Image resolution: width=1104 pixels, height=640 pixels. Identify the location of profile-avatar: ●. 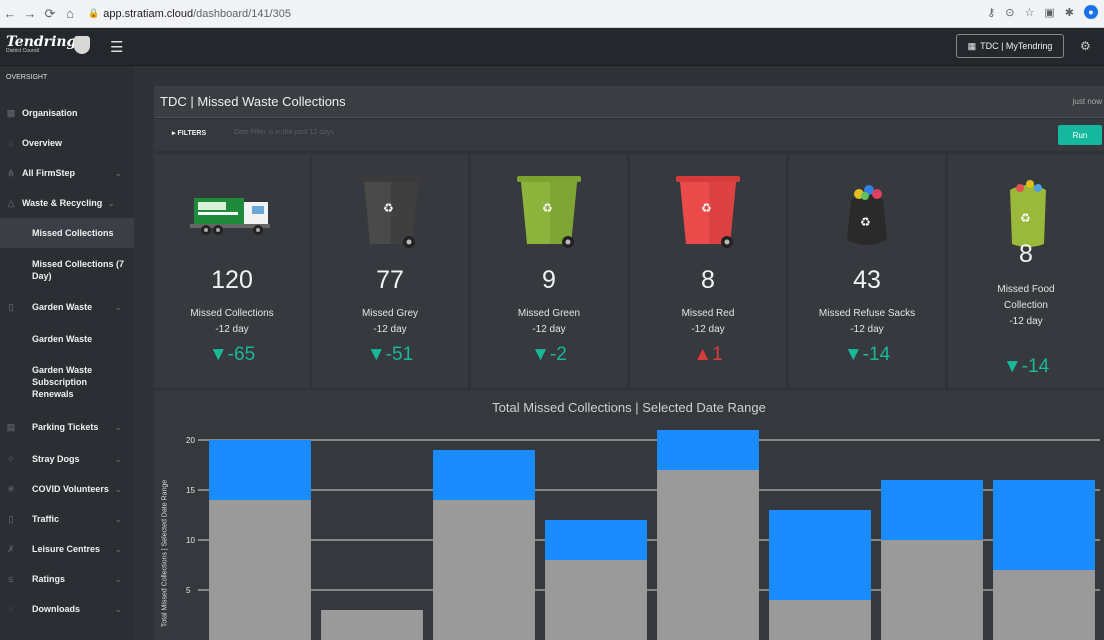
(1091, 12).